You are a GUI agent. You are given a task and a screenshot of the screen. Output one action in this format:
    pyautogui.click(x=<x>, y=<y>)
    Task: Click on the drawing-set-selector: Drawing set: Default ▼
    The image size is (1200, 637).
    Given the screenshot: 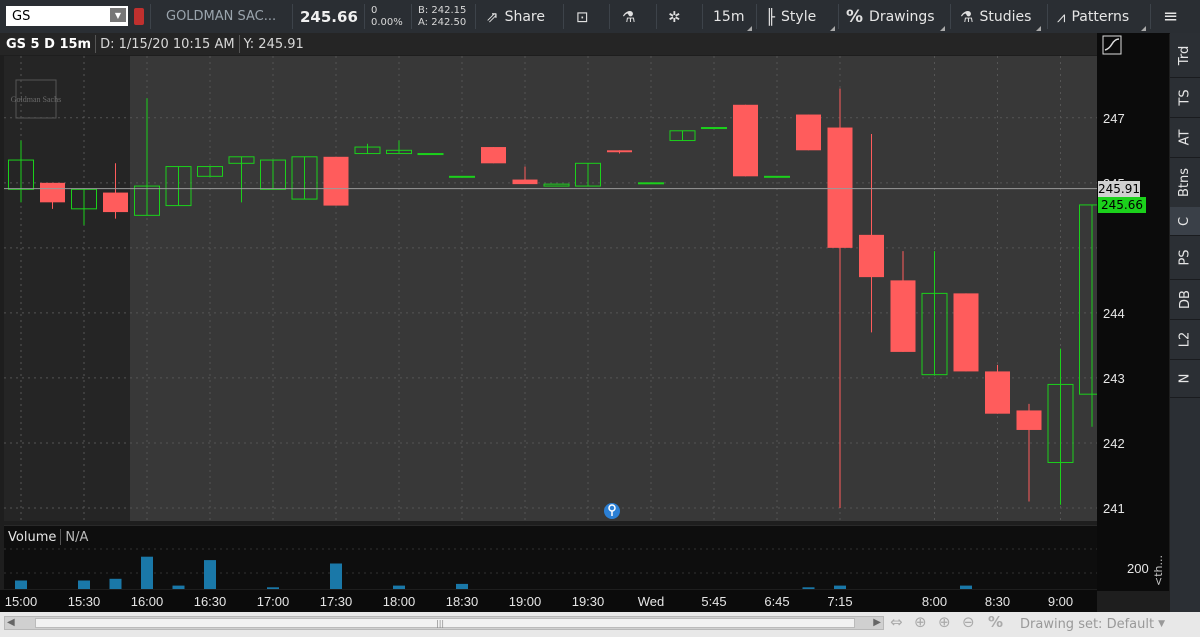 What is the action you would take?
    pyautogui.click(x=1092, y=624)
    